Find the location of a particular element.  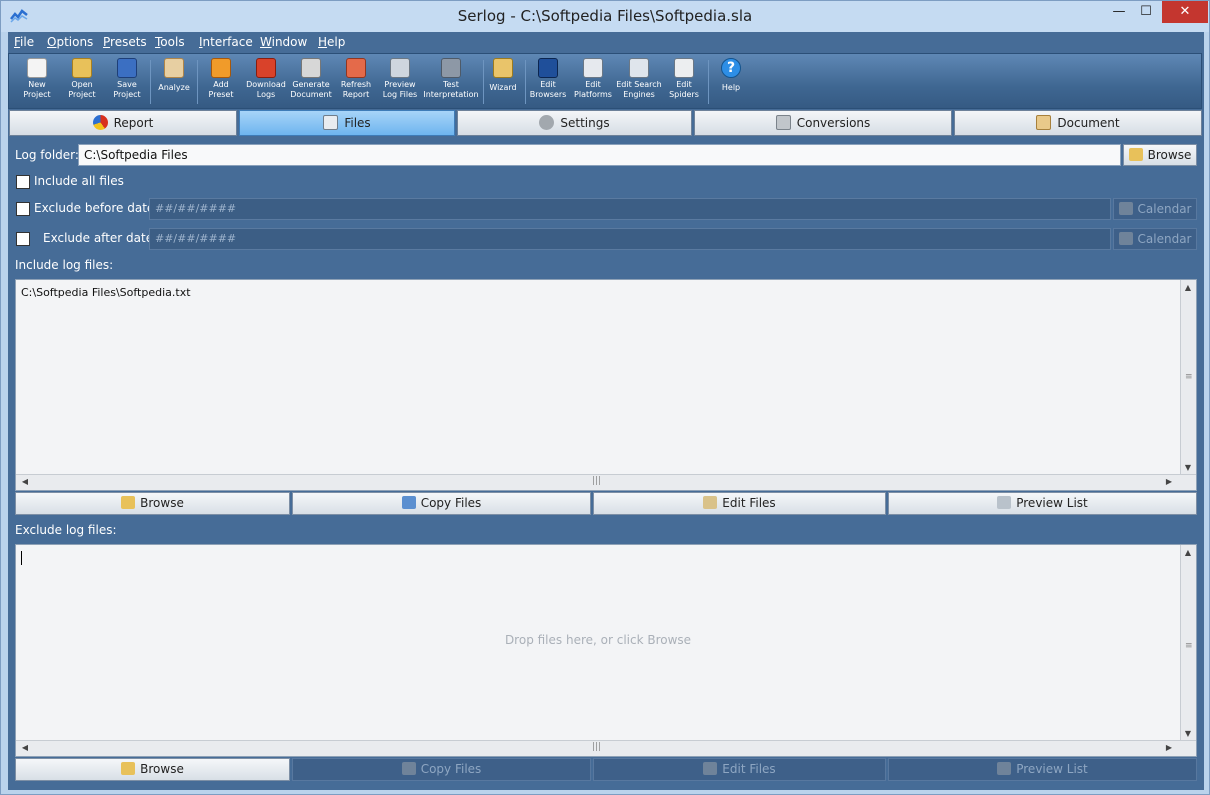

edit-platforms-button: Edit Platforms is located at coordinates (593, 79).